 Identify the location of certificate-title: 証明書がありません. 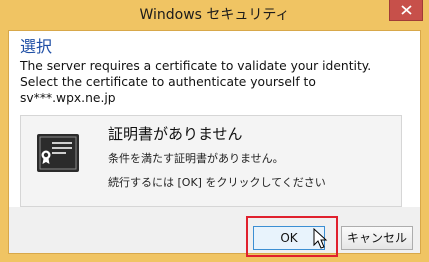
(175, 134).